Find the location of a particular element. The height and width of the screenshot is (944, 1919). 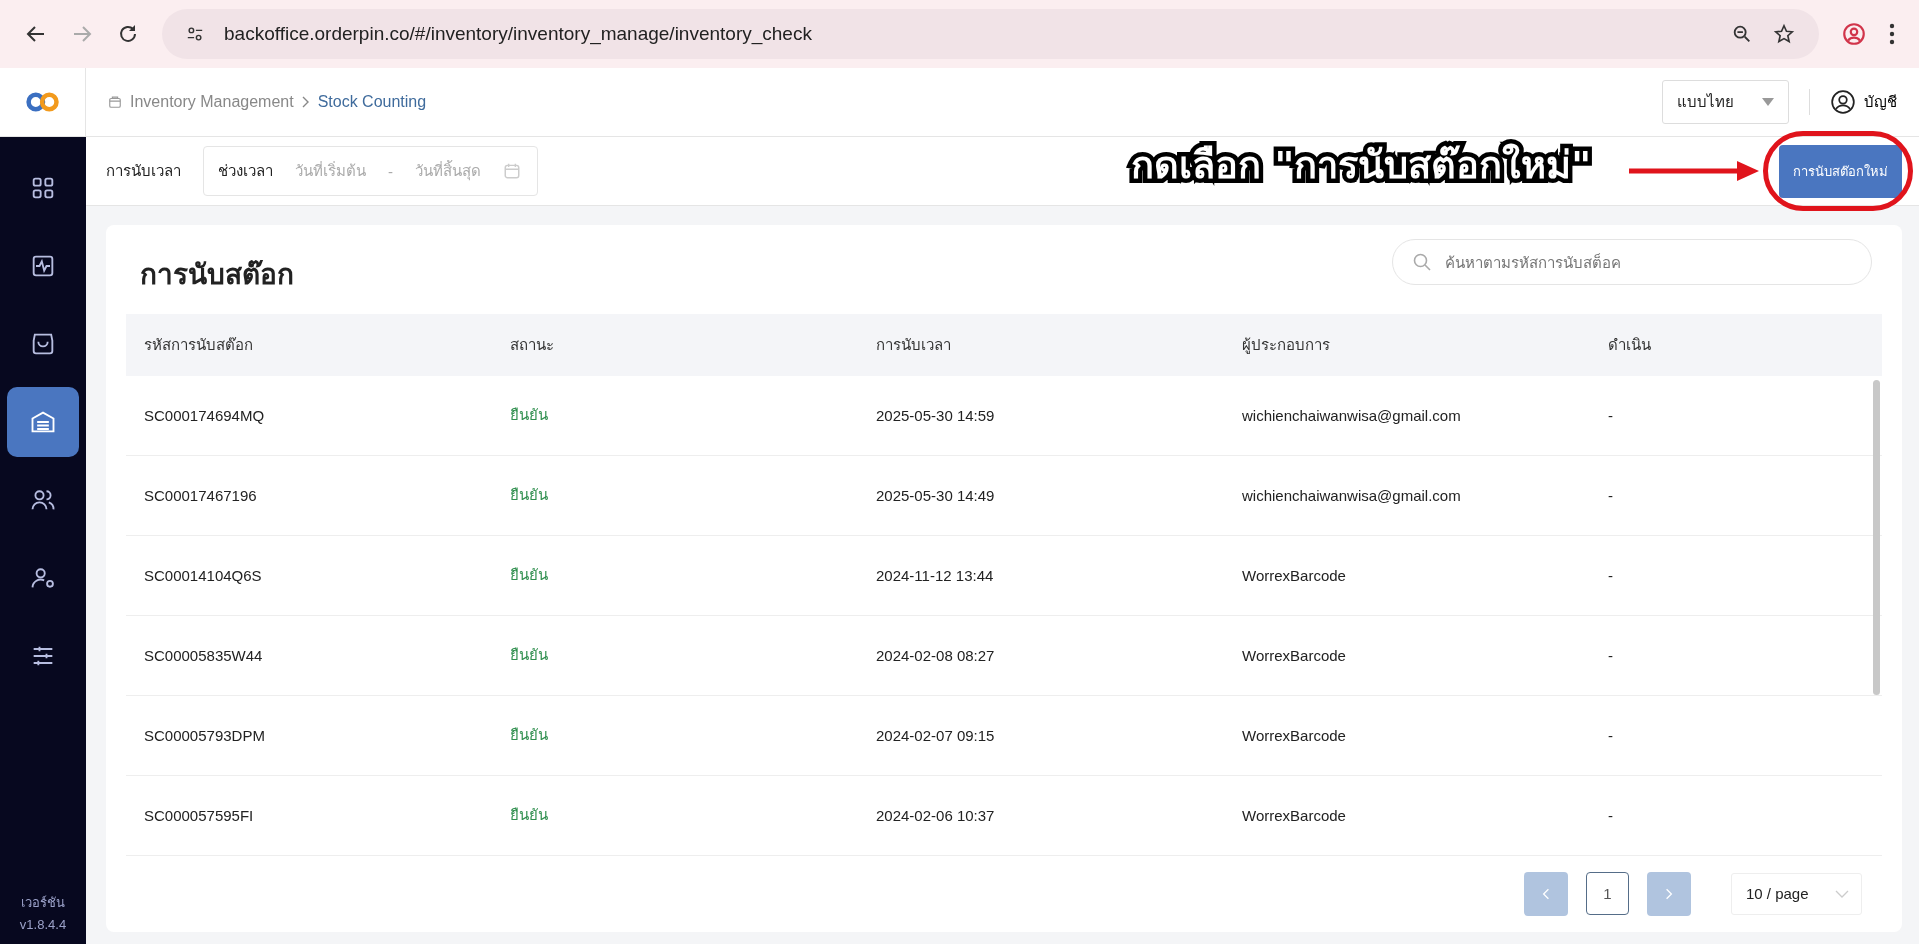

breadcrumb-link: Stock Counting is located at coordinates (372, 102).